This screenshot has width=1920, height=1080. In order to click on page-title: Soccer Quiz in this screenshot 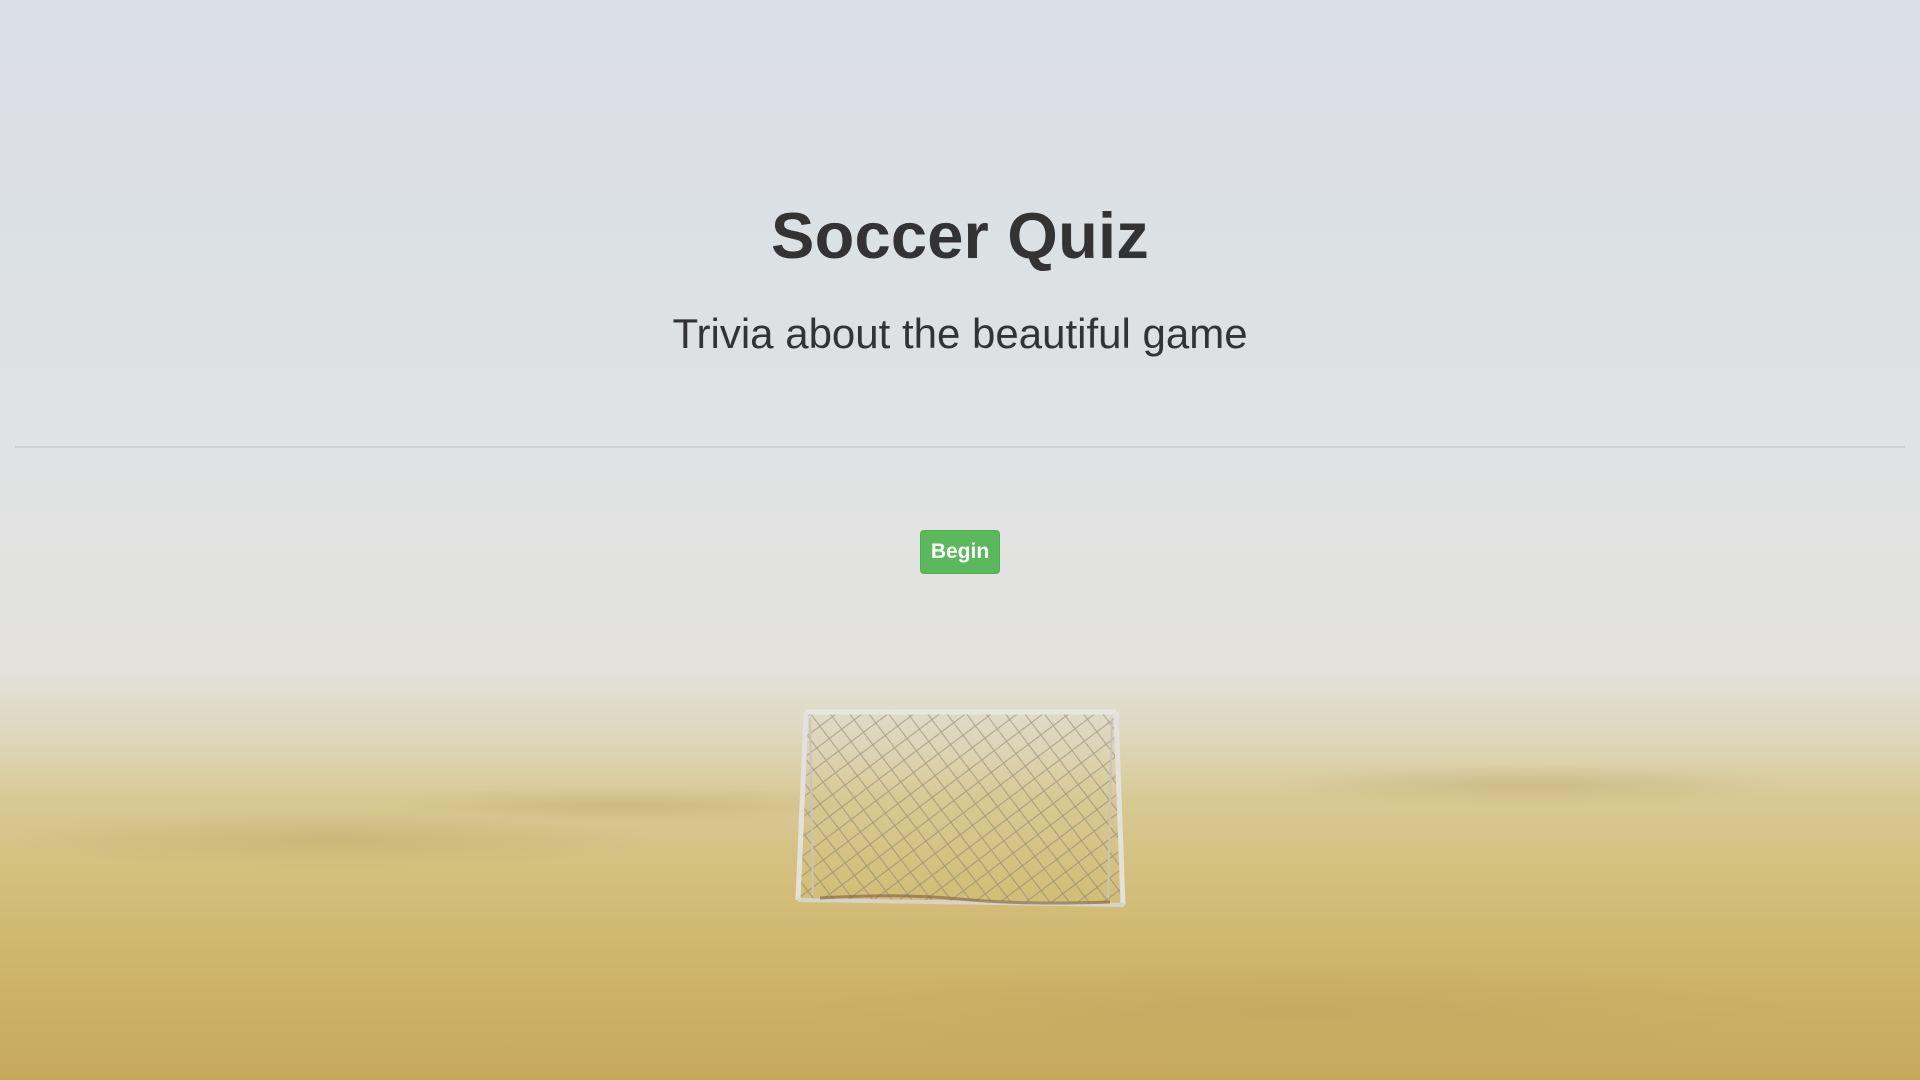, I will do `click(960, 235)`.